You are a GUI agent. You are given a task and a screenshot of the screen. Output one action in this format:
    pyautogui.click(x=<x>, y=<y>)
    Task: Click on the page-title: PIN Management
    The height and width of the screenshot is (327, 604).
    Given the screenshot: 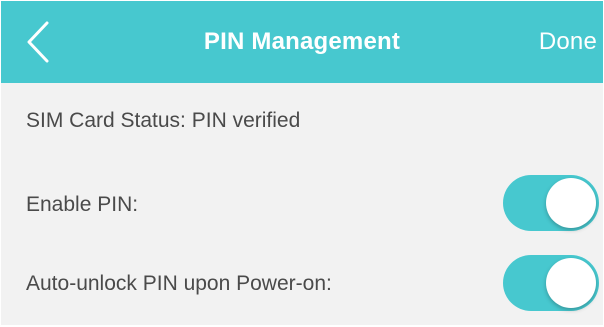 What is the action you would take?
    pyautogui.click(x=302, y=41)
    